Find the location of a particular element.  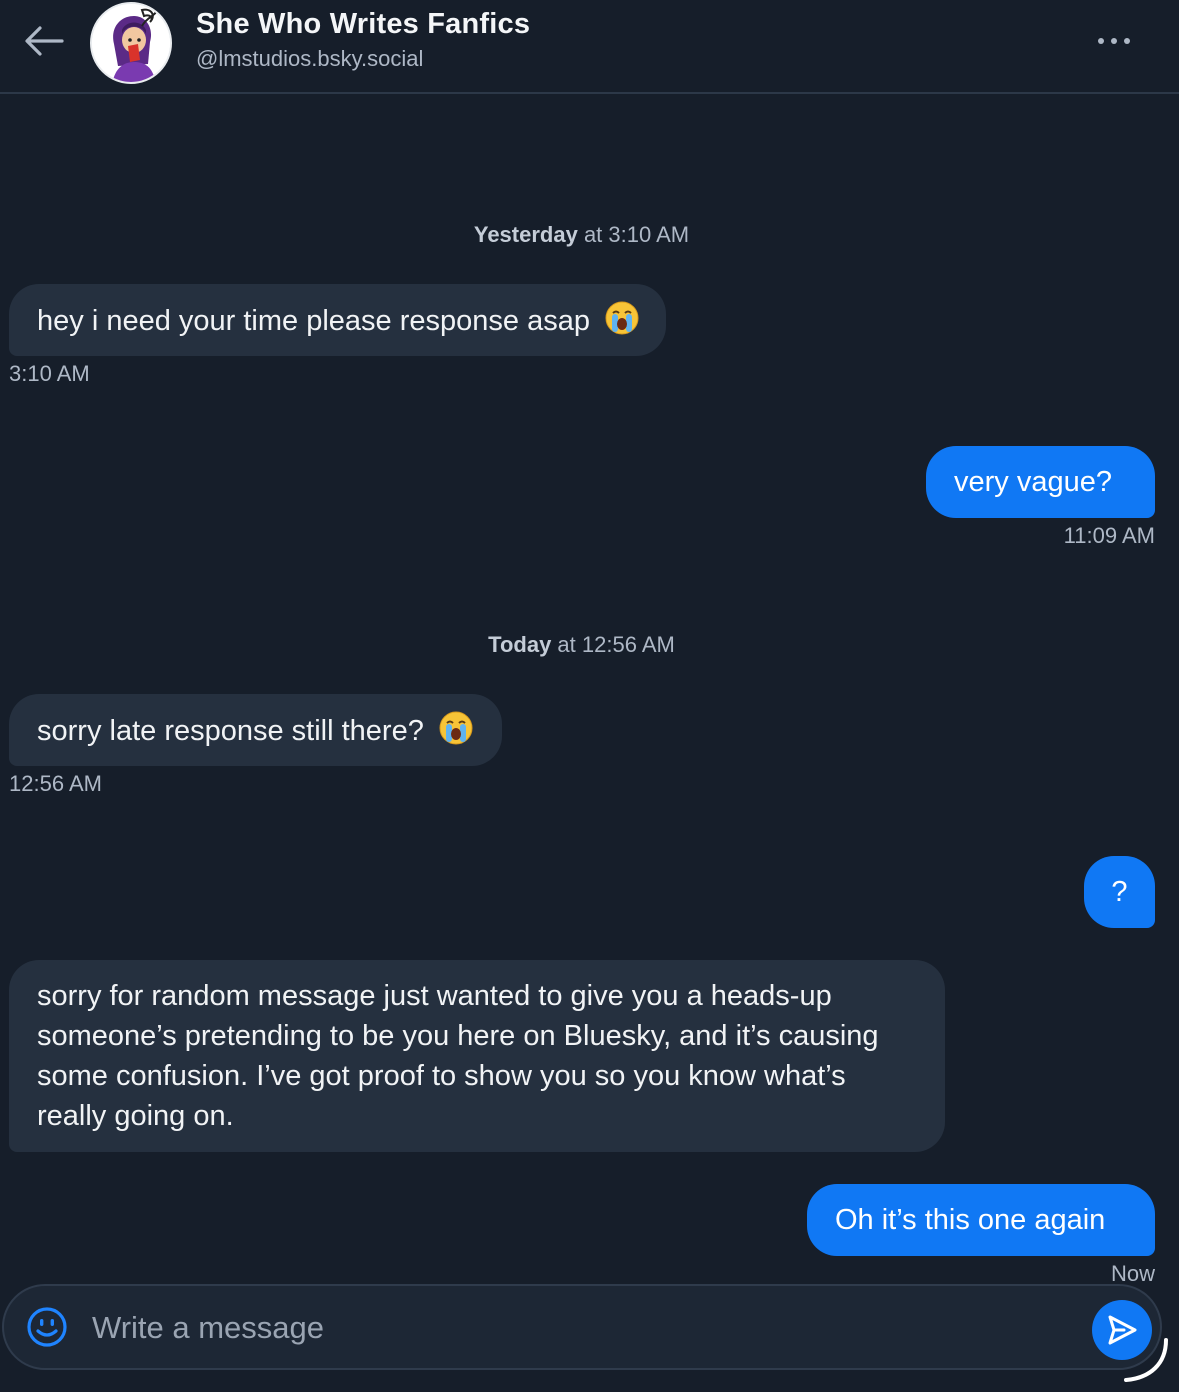

message-text: very vague? is located at coordinates (1033, 482).